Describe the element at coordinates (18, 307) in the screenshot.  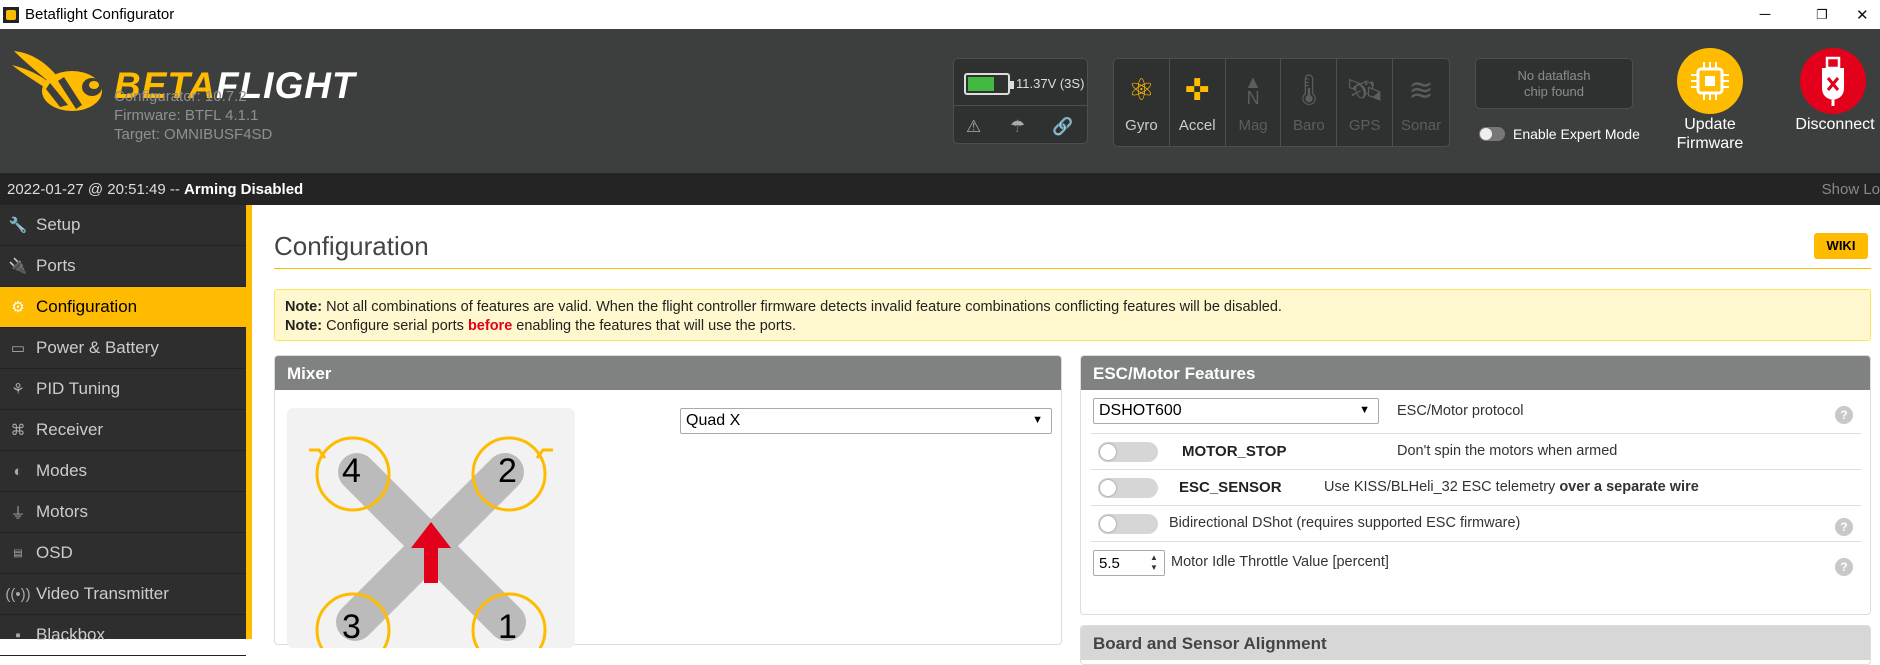
I see `gear-icon: ⚙` at that location.